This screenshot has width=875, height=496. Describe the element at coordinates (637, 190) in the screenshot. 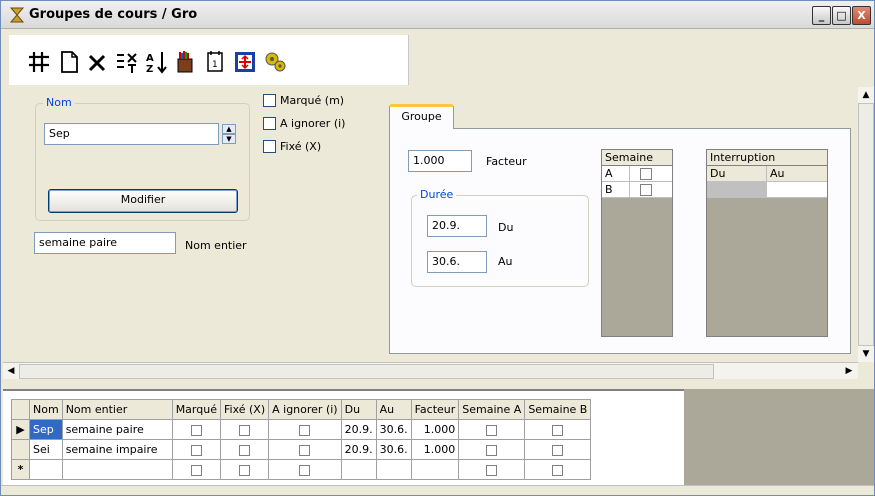

I see `semaine-row-b: B` at that location.